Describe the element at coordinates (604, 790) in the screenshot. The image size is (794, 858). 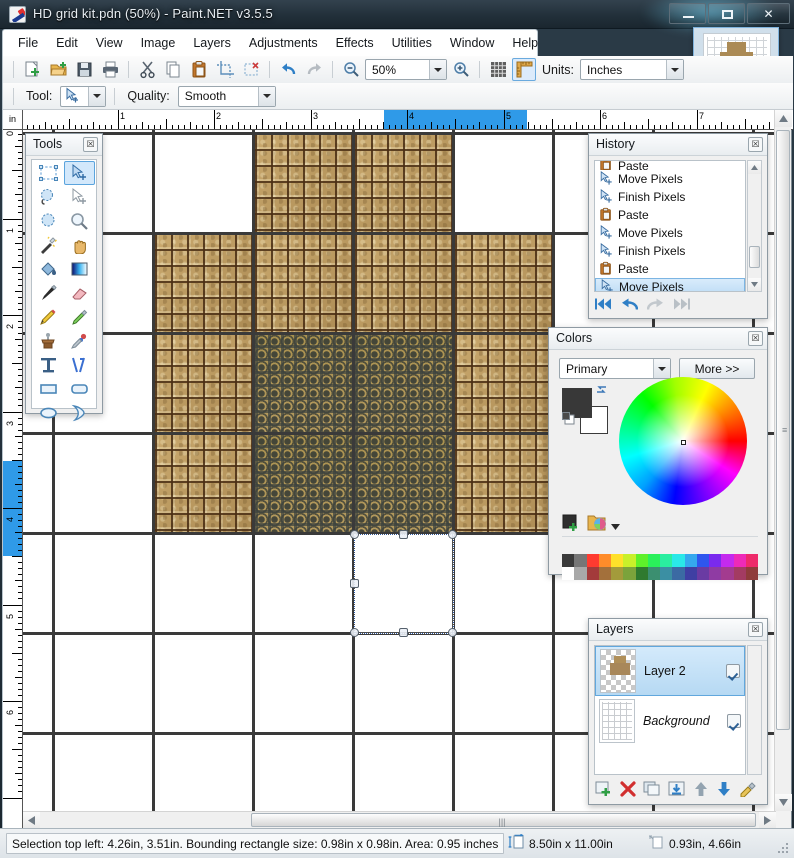
I see `add-layer-button` at that location.